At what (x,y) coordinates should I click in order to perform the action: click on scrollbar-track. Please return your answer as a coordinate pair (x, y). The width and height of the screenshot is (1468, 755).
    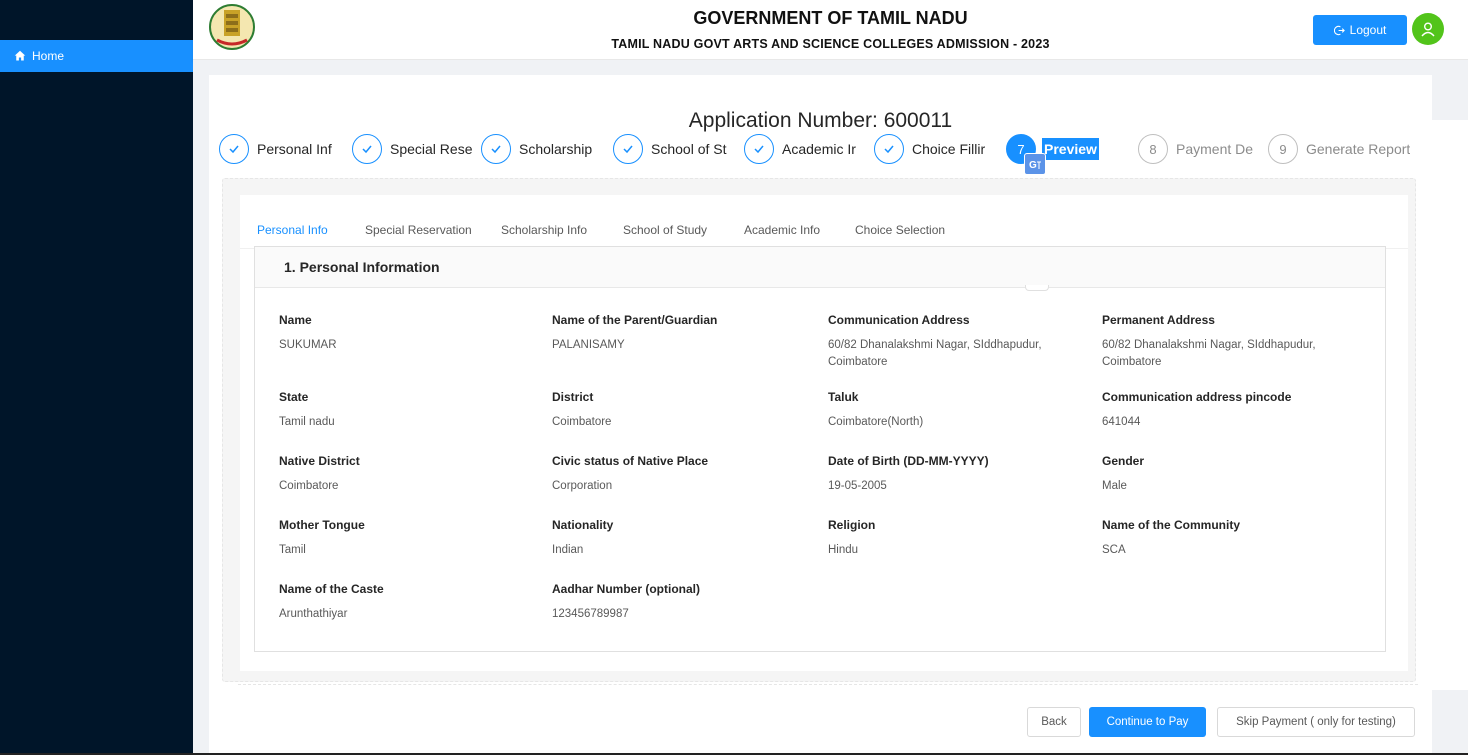
    Looking at the image, I should click on (1450, 405).